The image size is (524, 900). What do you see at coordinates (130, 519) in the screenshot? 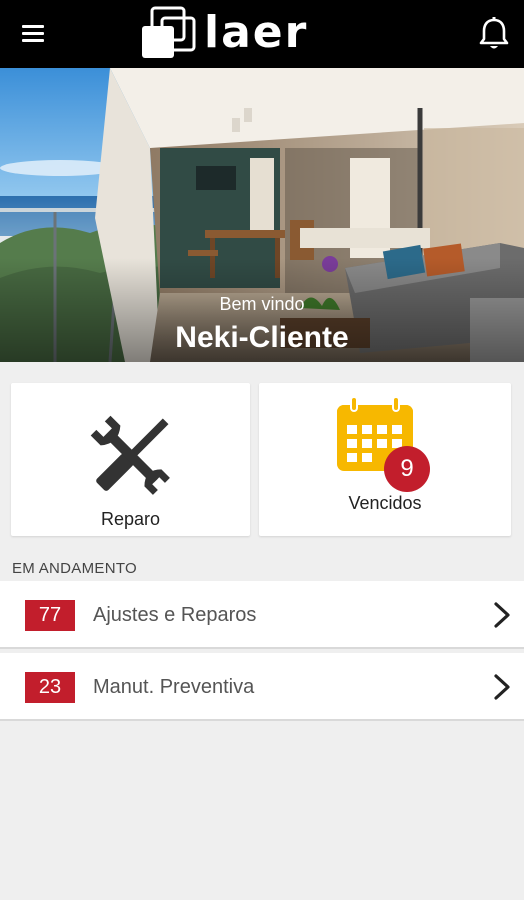
I see `reparo-label: Reparo` at bounding box center [130, 519].